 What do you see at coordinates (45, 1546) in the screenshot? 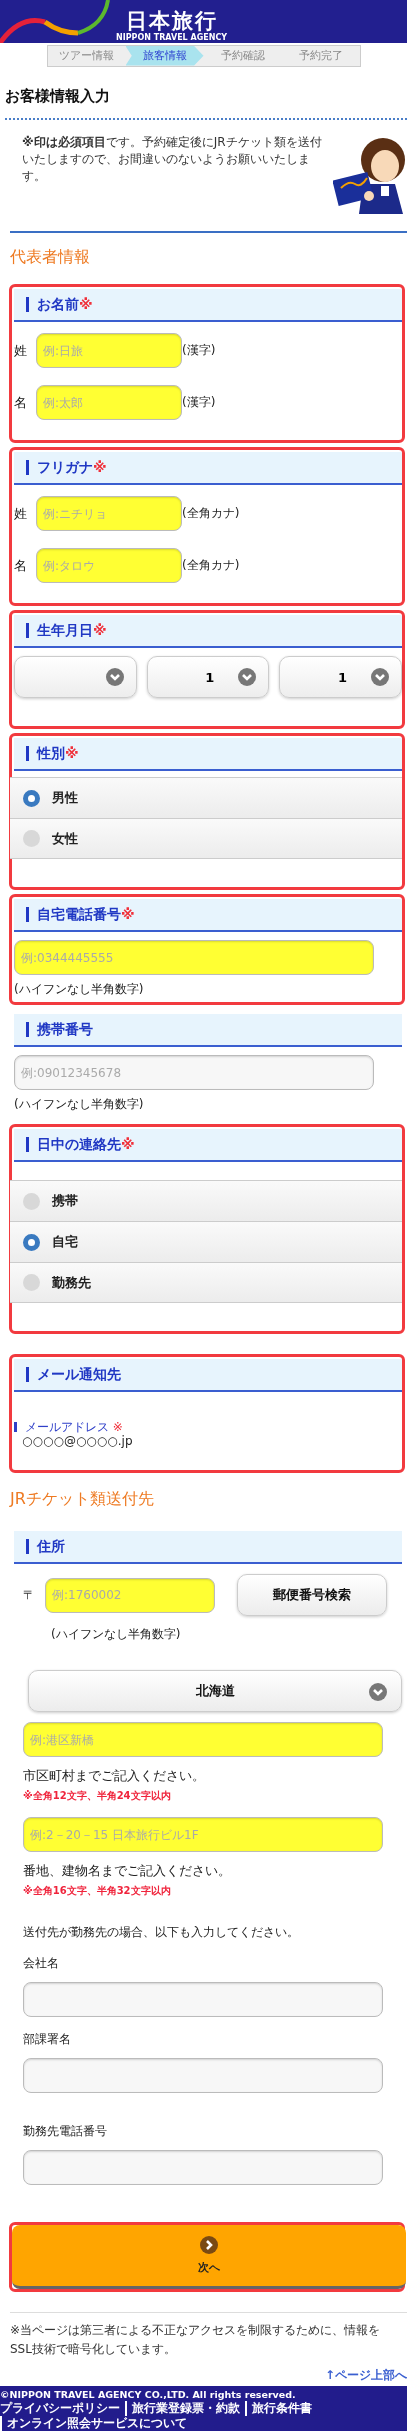
I see `section-title: 住所` at bounding box center [45, 1546].